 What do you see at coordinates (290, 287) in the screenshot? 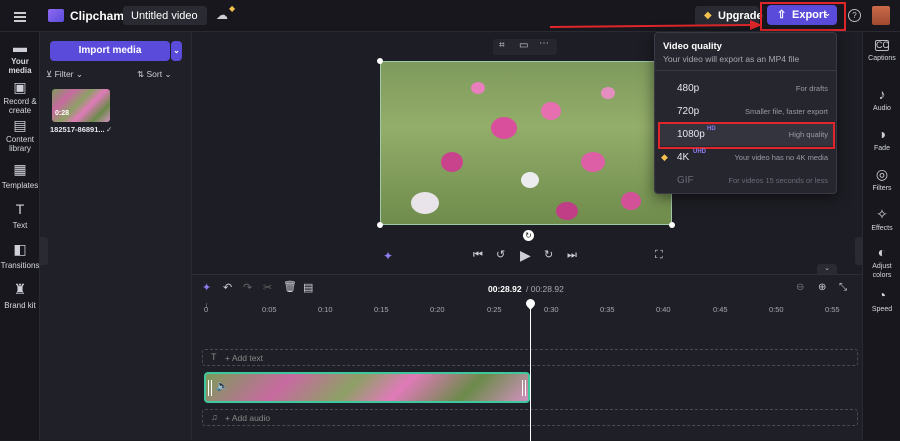
I see `trash-icon: 🗑` at bounding box center [290, 287].